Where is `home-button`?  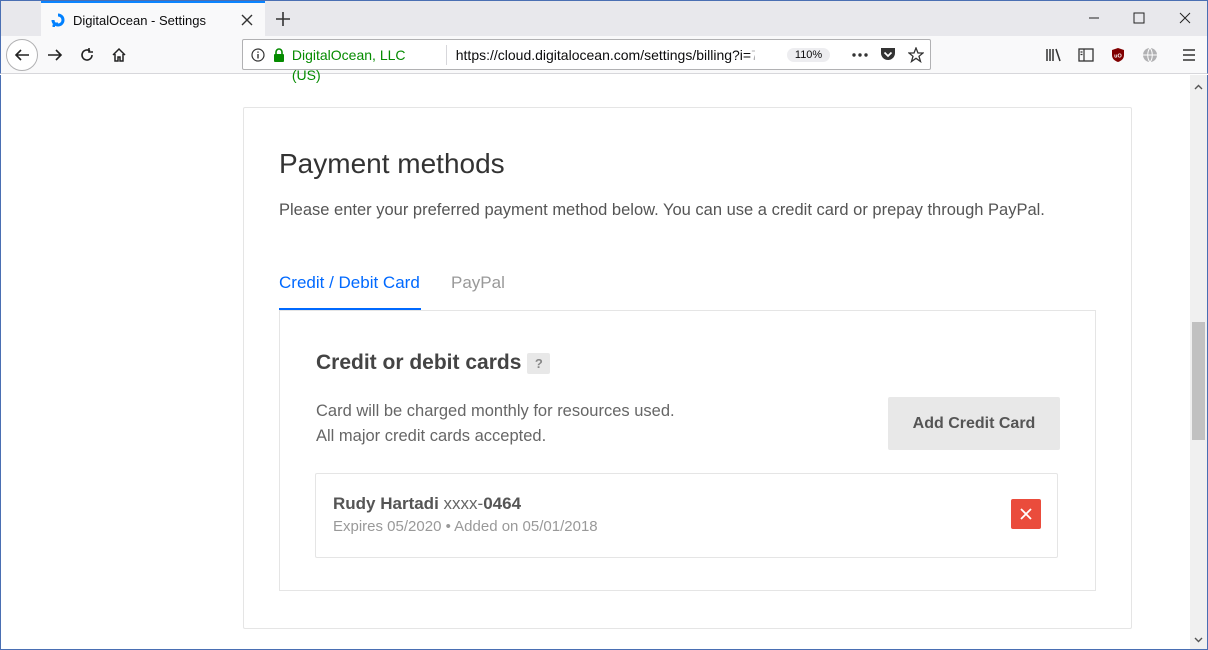
home-button is located at coordinates (119, 55).